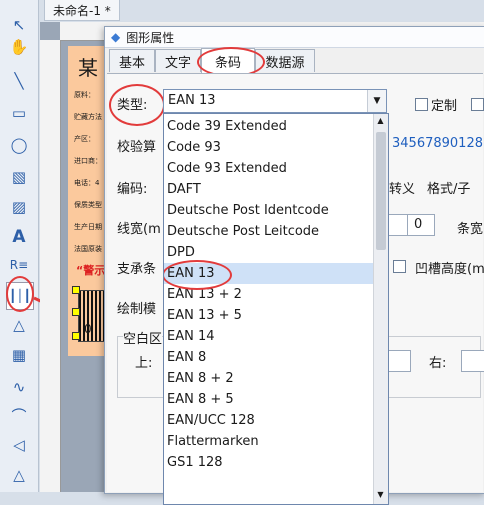 The width and height of the screenshot is (484, 505). I want to click on label-line: 进口商：, so click(88, 161).